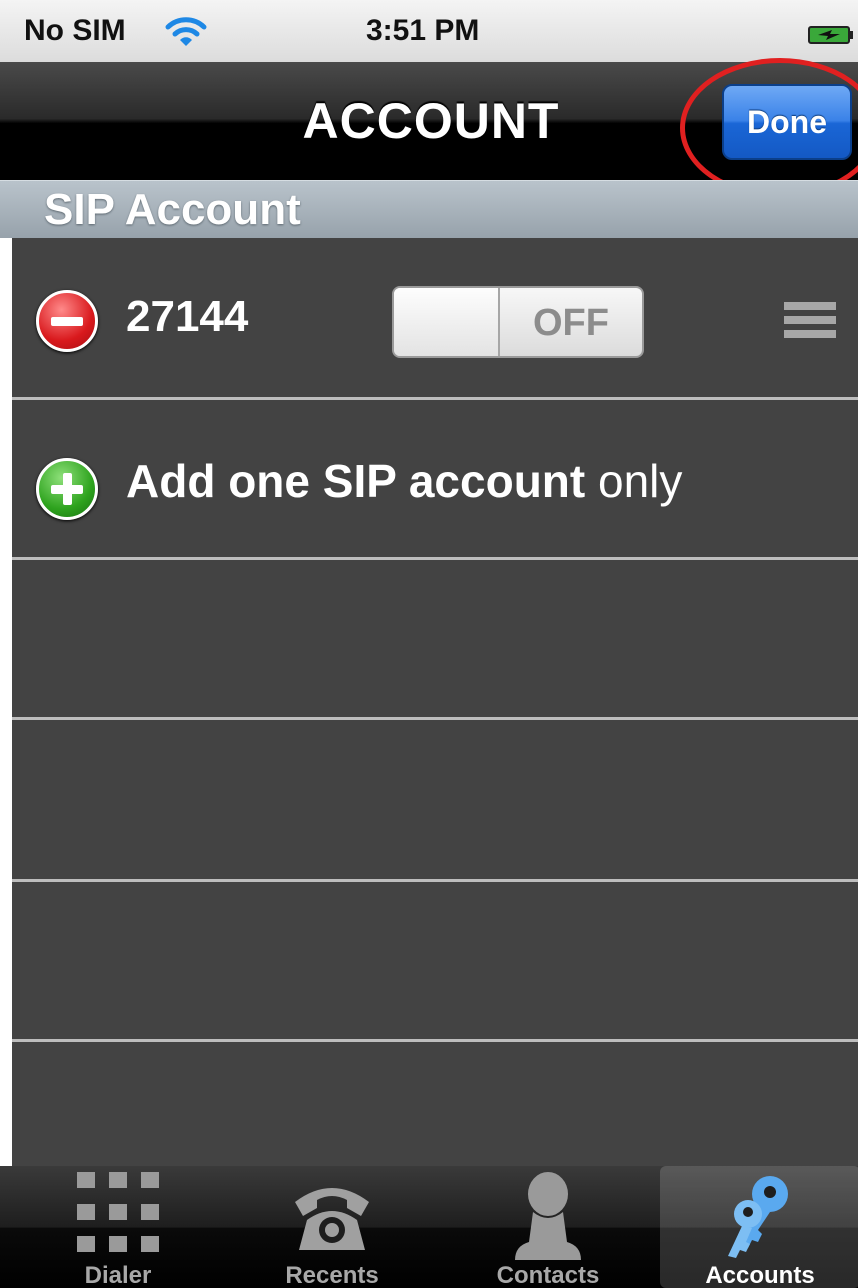  What do you see at coordinates (830, 35) in the screenshot?
I see `battery-charging-icon` at bounding box center [830, 35].